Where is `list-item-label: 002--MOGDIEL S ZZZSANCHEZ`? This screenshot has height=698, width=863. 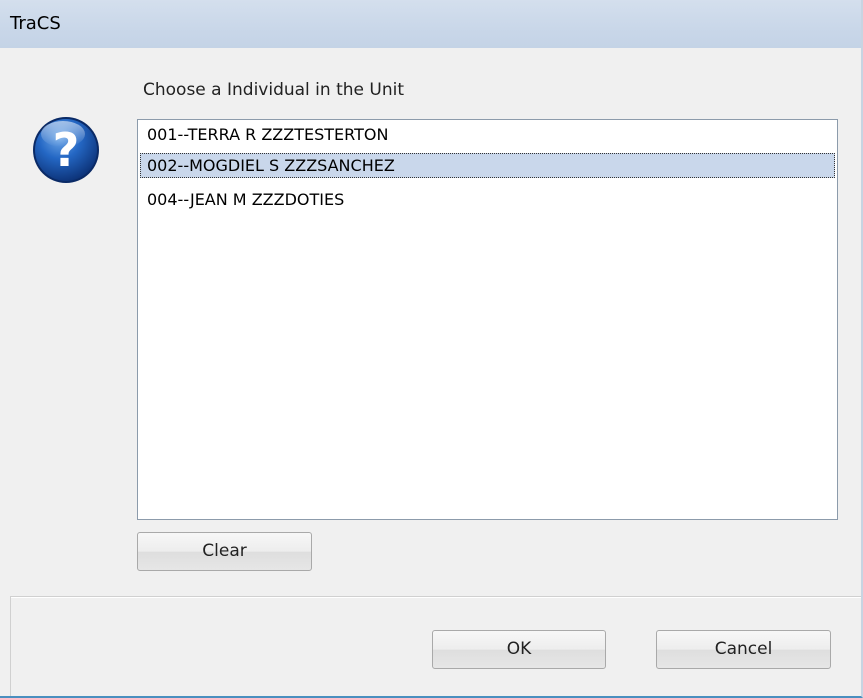 list-item-label: 002--MOGDIEL S ZZZSANCHEZ is located at coordinates (271, 165).